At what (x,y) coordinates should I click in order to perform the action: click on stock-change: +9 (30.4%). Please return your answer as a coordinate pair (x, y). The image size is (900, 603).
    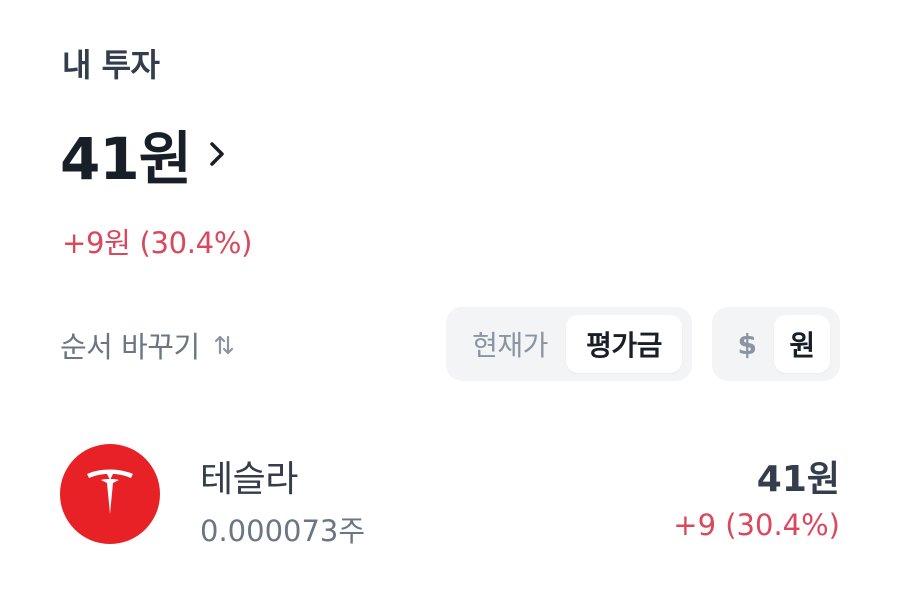
    Looking at the image, I should click on (756, 525).